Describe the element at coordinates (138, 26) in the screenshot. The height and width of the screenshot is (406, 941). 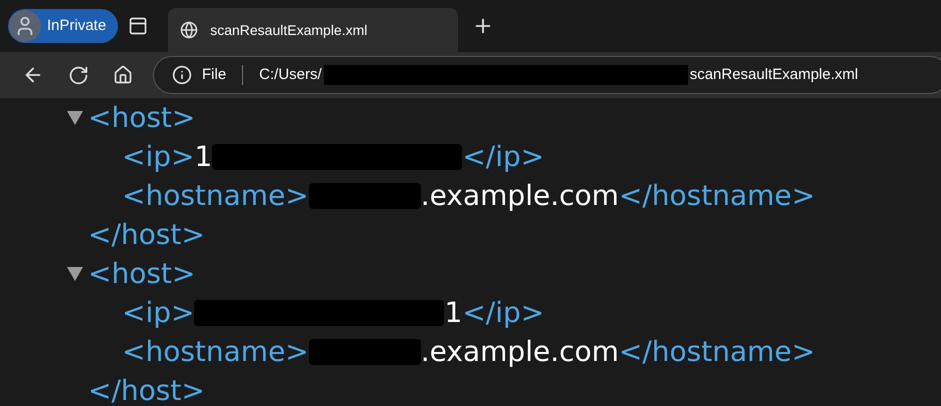
I see `tab-actions-icon` at that location.